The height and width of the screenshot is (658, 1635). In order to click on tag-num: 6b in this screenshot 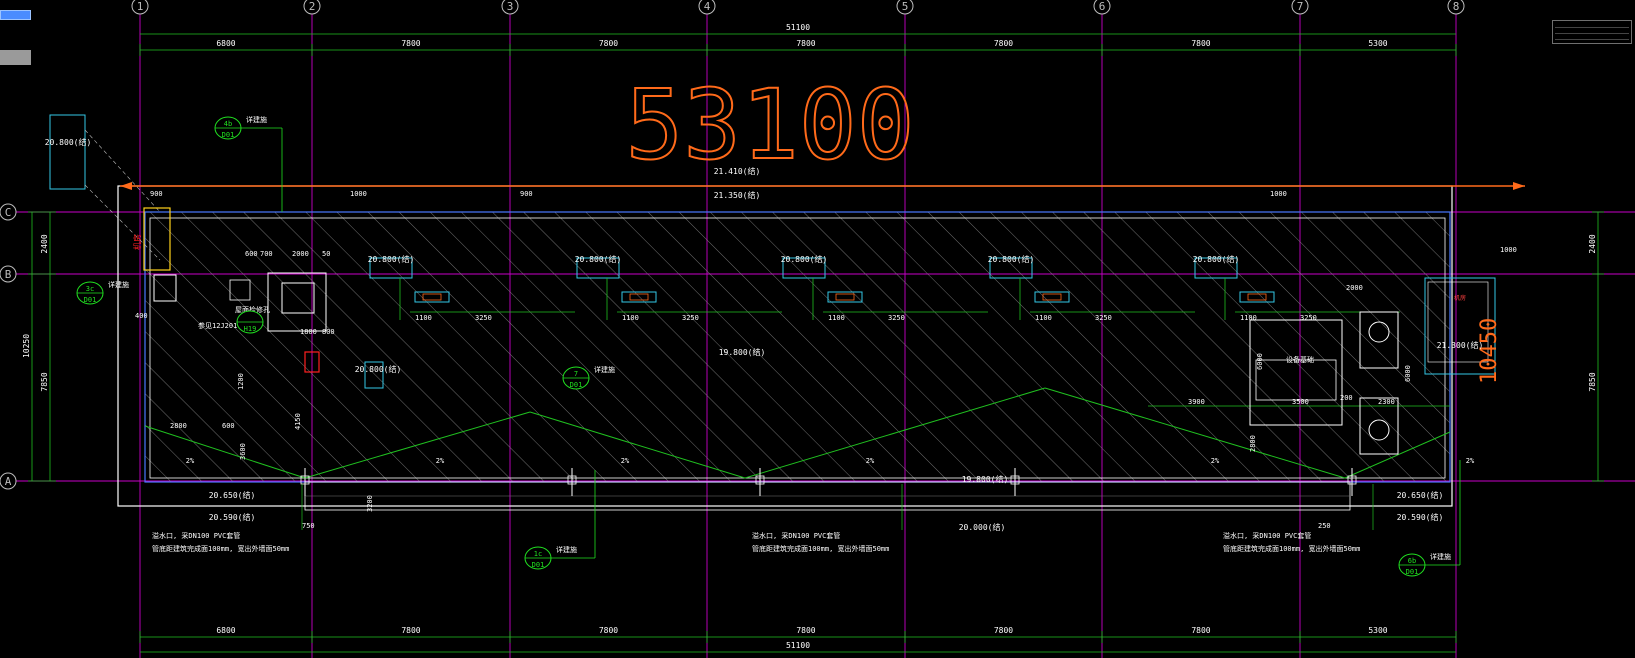, I will do `click(1412, 561)`.